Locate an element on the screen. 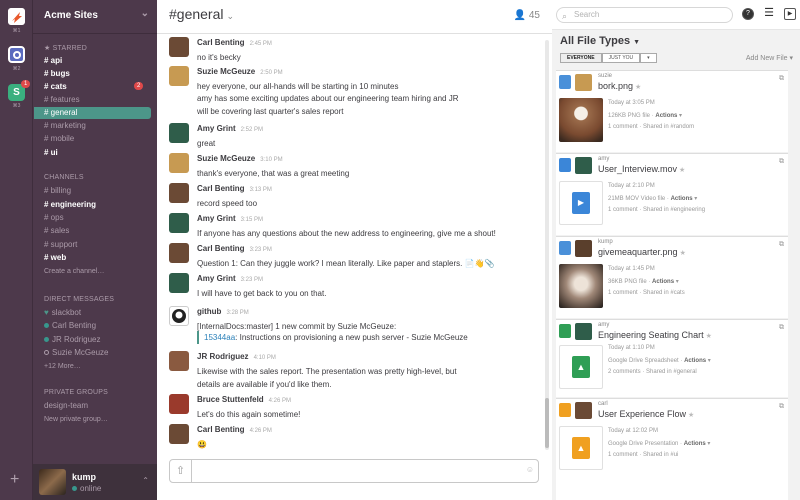 The width and height of the screenshot is (800, 500). message-author: github is located at coordinates (209, 311).